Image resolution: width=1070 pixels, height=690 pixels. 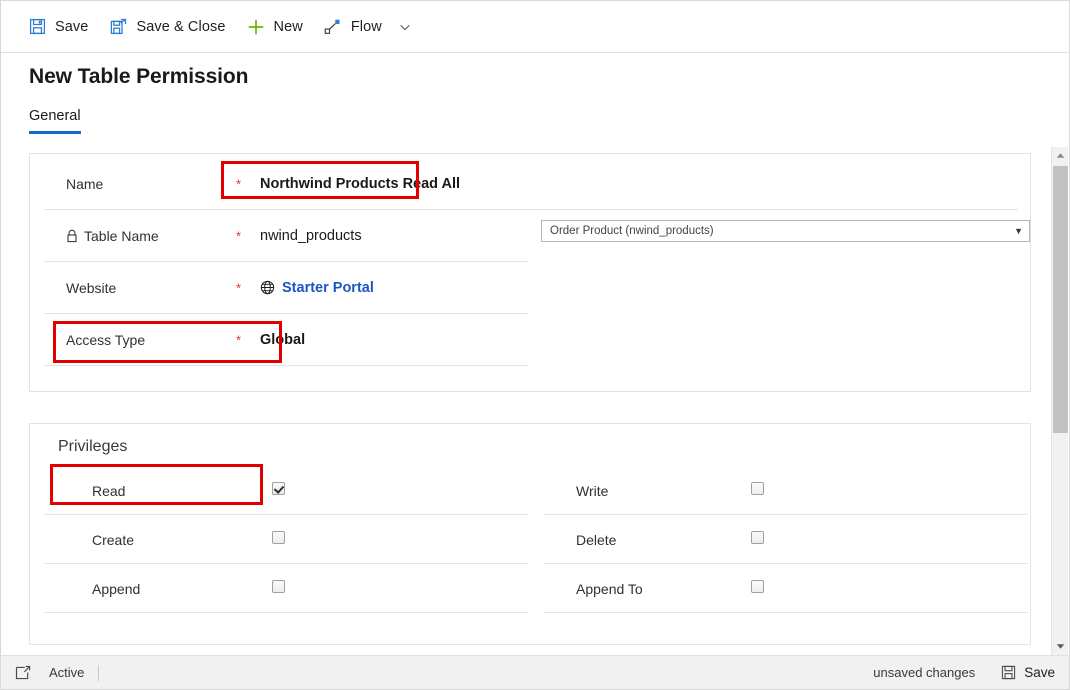 I want to click on field-row-website: Website * Starter Portal, so click(x=530, y=287).